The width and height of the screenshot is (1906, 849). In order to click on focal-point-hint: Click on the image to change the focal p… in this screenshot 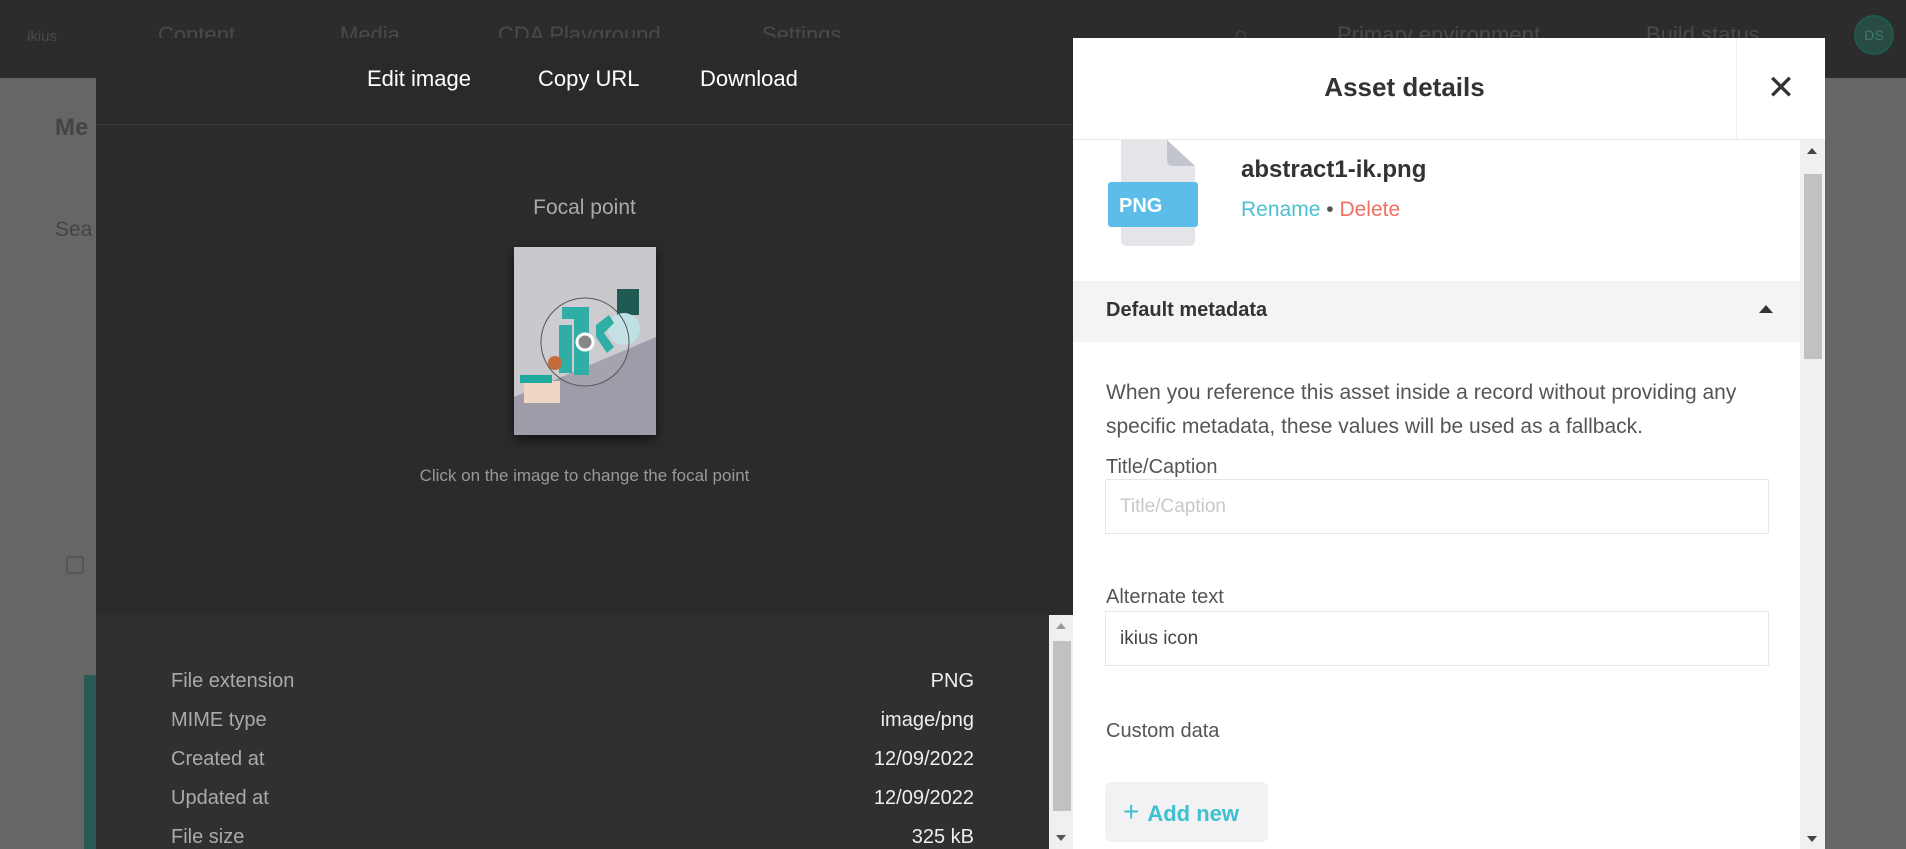, I will do `click(584, 475)`.